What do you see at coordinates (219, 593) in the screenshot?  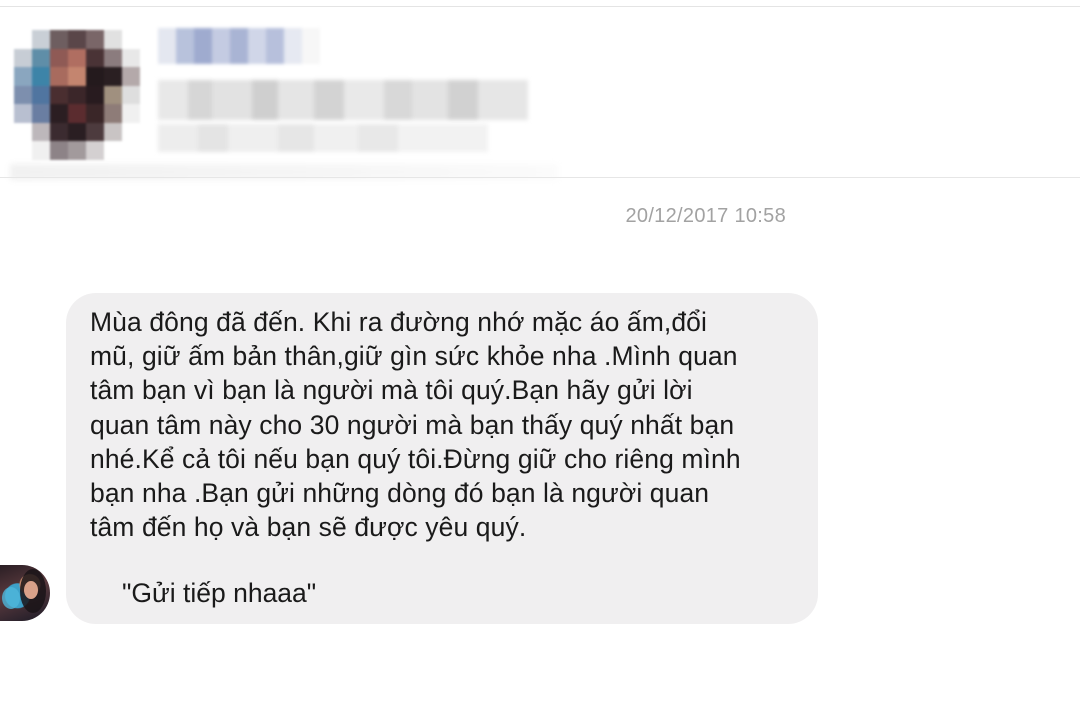 I see `message-quote: "Gửi tiếp nhaaa"` at bounding box center [219, 593].